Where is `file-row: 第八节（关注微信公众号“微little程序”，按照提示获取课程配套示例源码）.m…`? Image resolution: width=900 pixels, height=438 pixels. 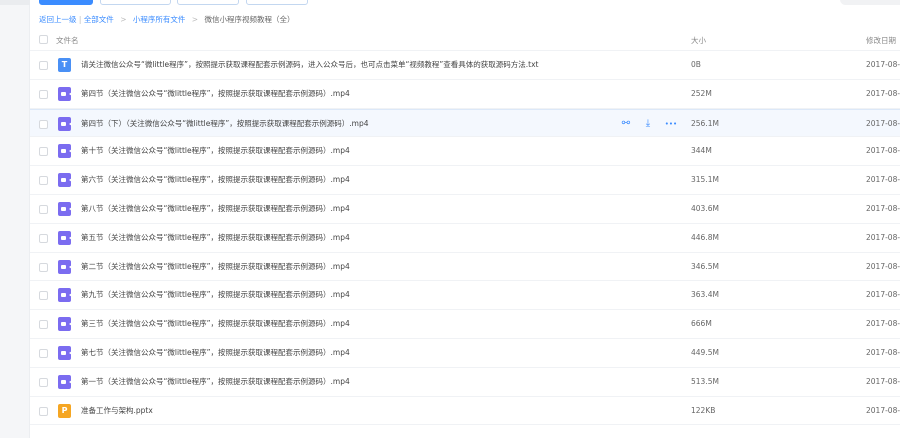 file-row: 第八节（关注微信公众号“微little程序”，按照提示获取课程配套示例源码）.m… is located at coordinates (465, 209).